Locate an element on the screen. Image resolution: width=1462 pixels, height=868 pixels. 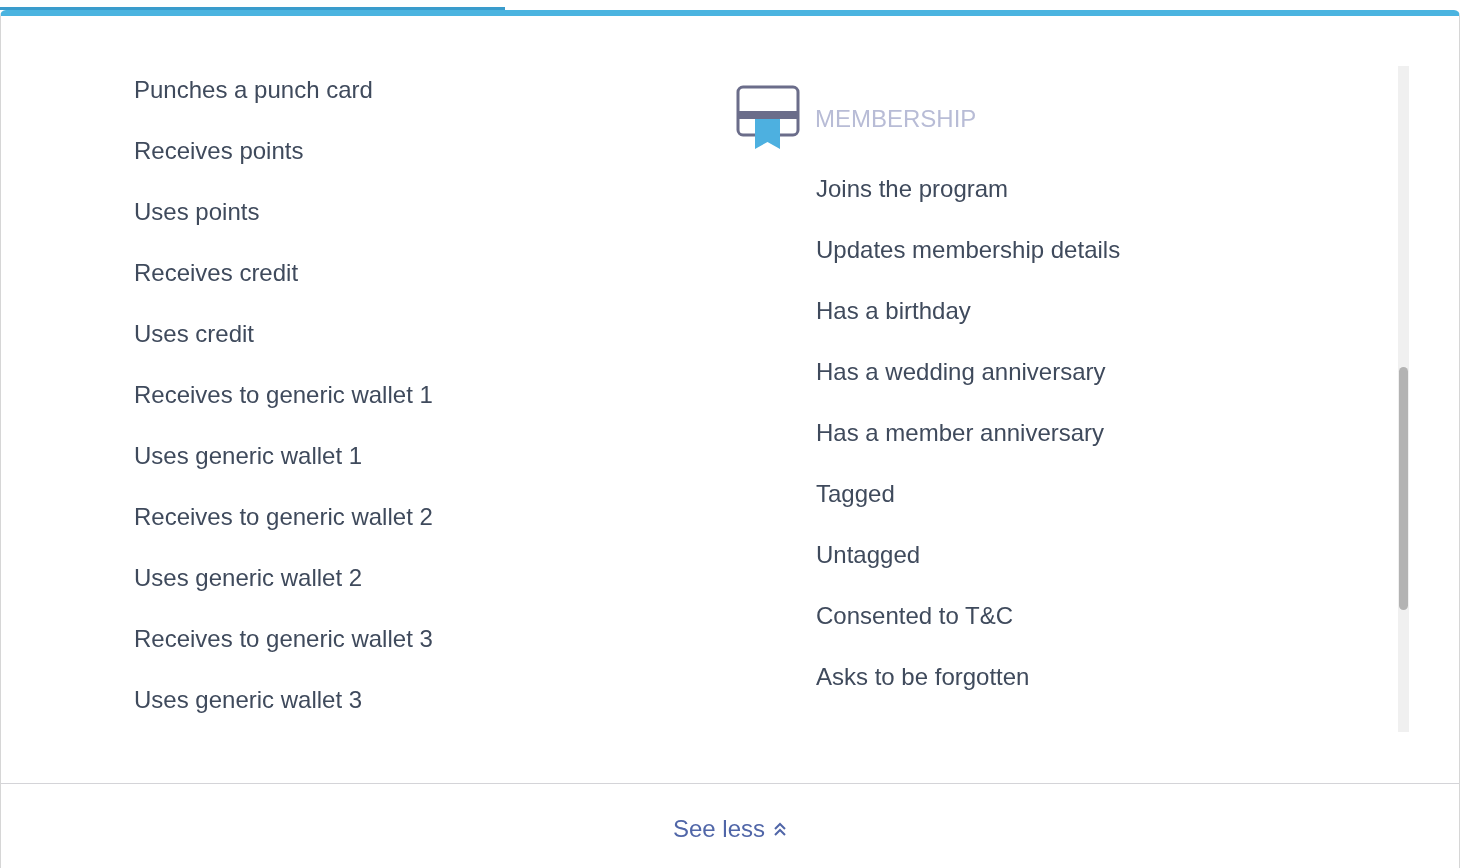
event-option: Uses generic wallet 3 is located at coordinates (248, 699).